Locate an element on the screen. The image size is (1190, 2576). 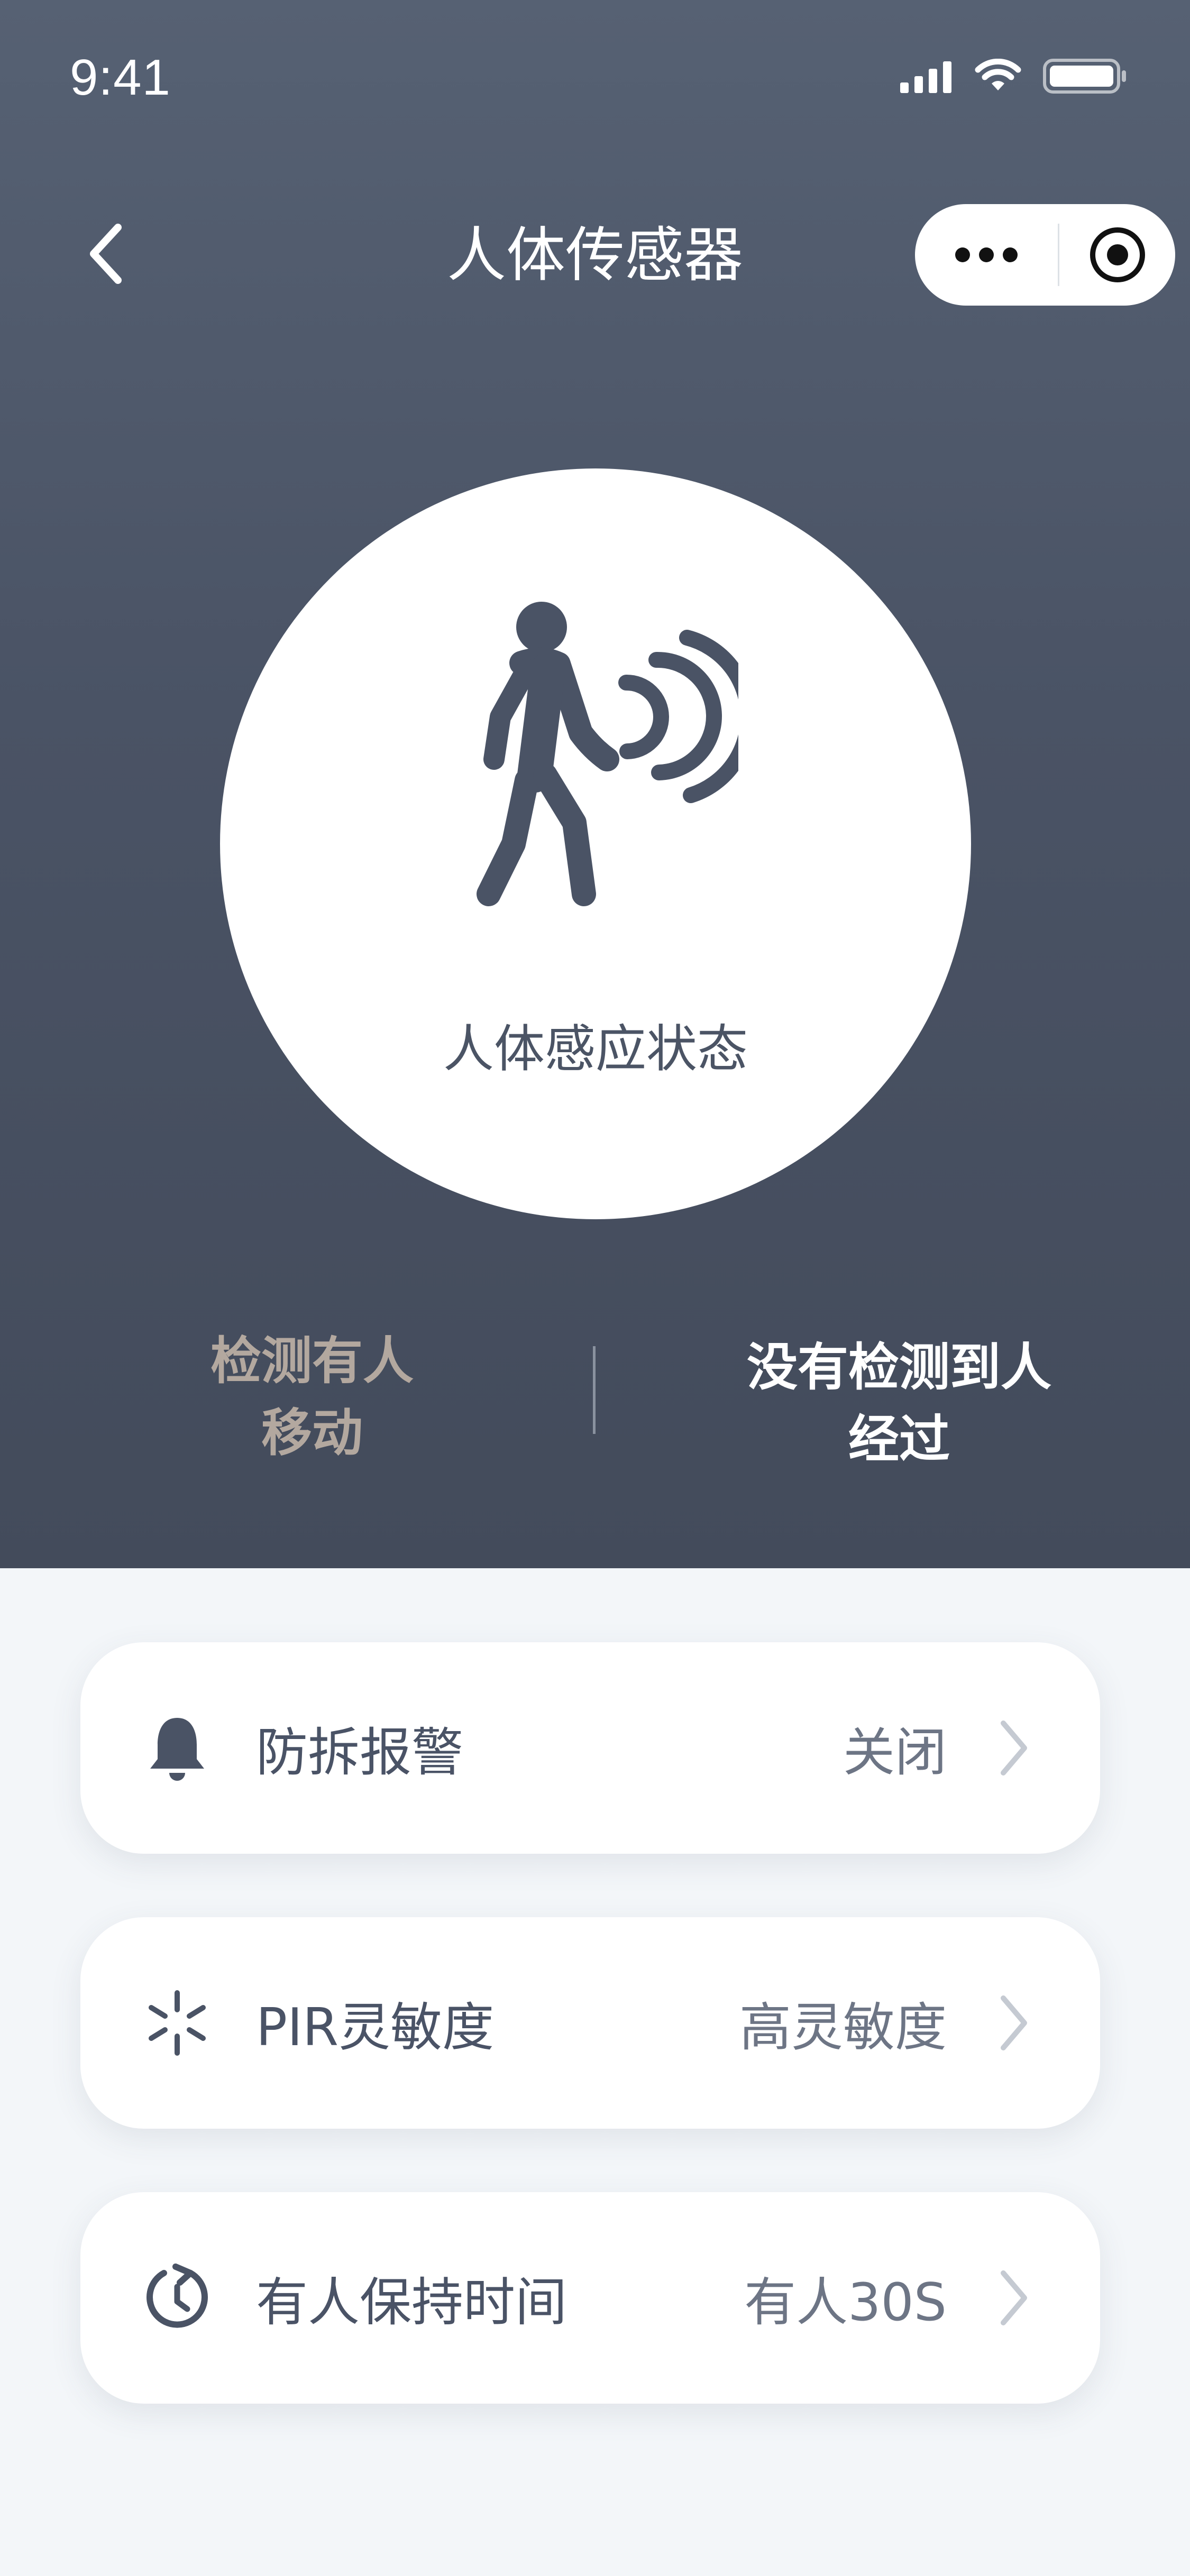
setting-value: 高灵敏度 is located at coordinates (843, 2028).